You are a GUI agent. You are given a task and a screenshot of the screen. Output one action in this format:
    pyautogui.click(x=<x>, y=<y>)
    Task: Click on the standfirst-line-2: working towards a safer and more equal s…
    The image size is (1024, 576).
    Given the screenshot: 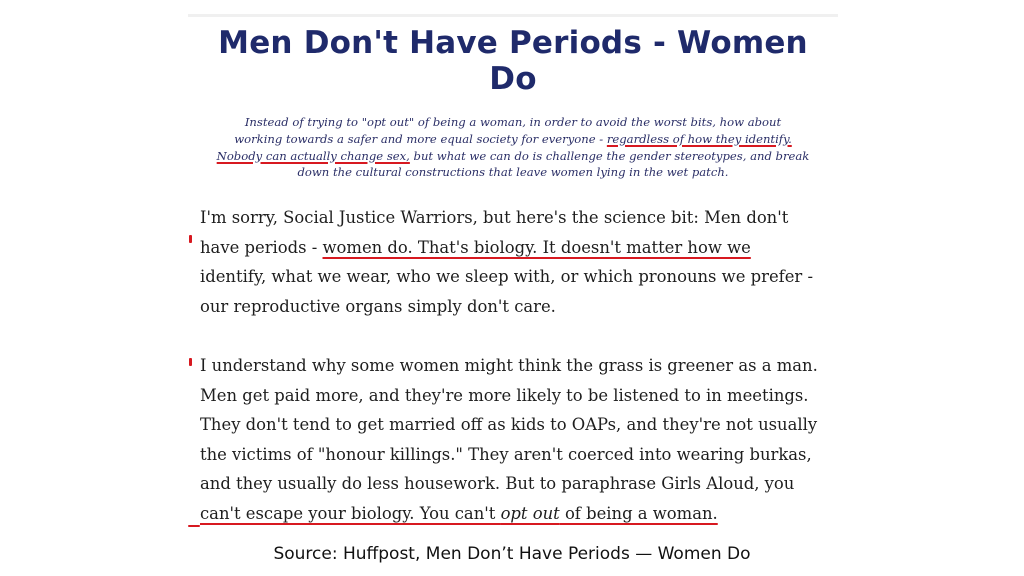 What is the action you would take?
    pyautogui.click(x=513, y=139)
    